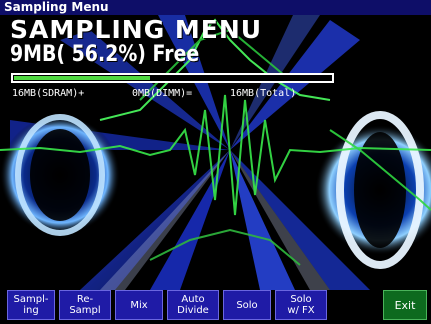 The width and height of the screenshot is (431, 324). Describe the element at coordinates (215, 7) in the screenshot. I see `window-title: Sampling Menu` at that location.